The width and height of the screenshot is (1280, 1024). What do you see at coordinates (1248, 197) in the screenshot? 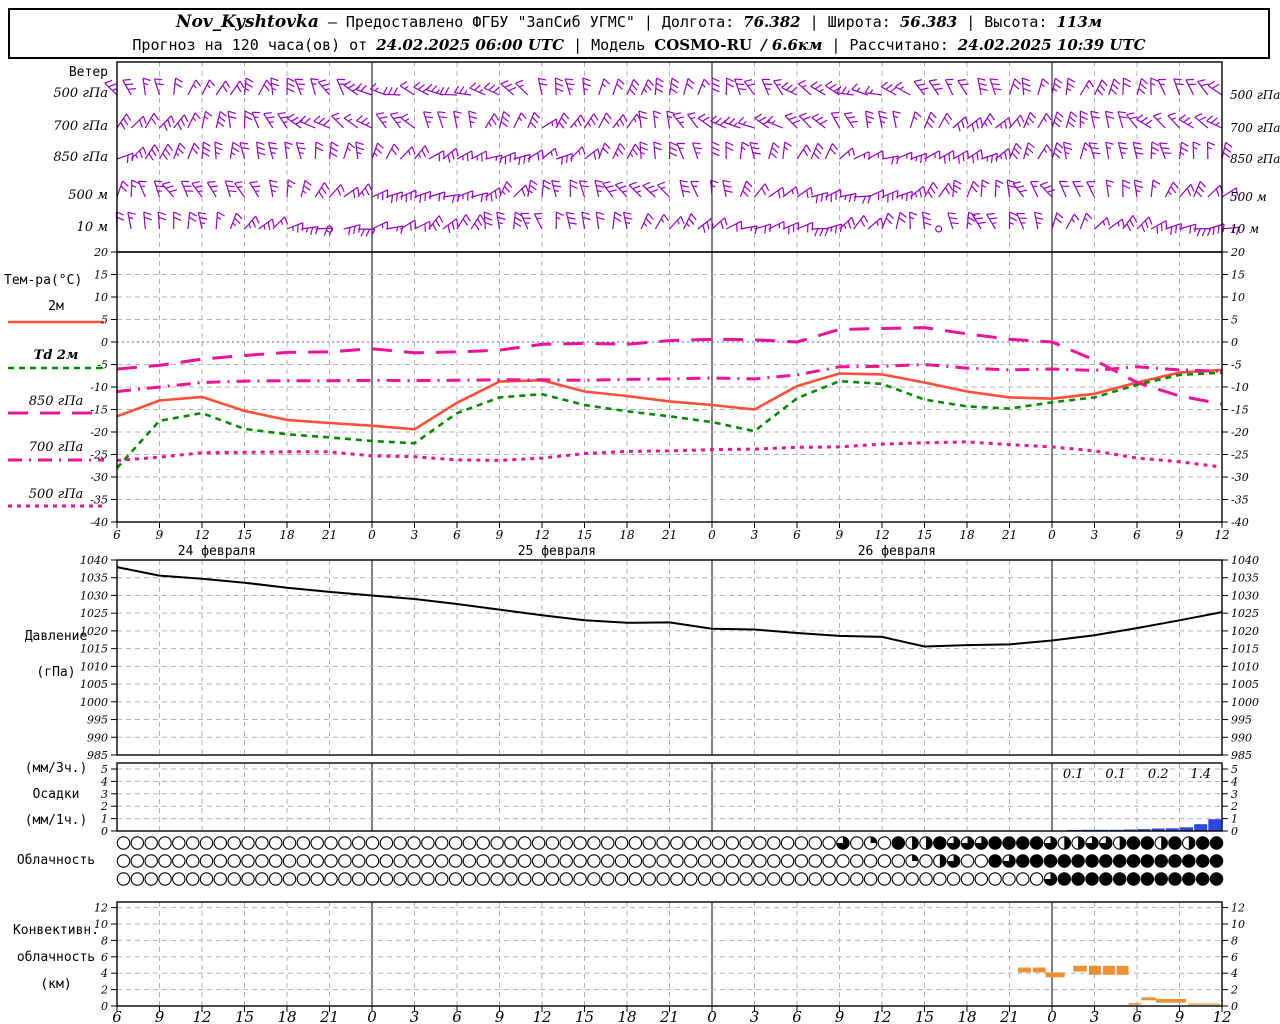
I see `svg-text: 500 м` at bounding box center [1248, 197].